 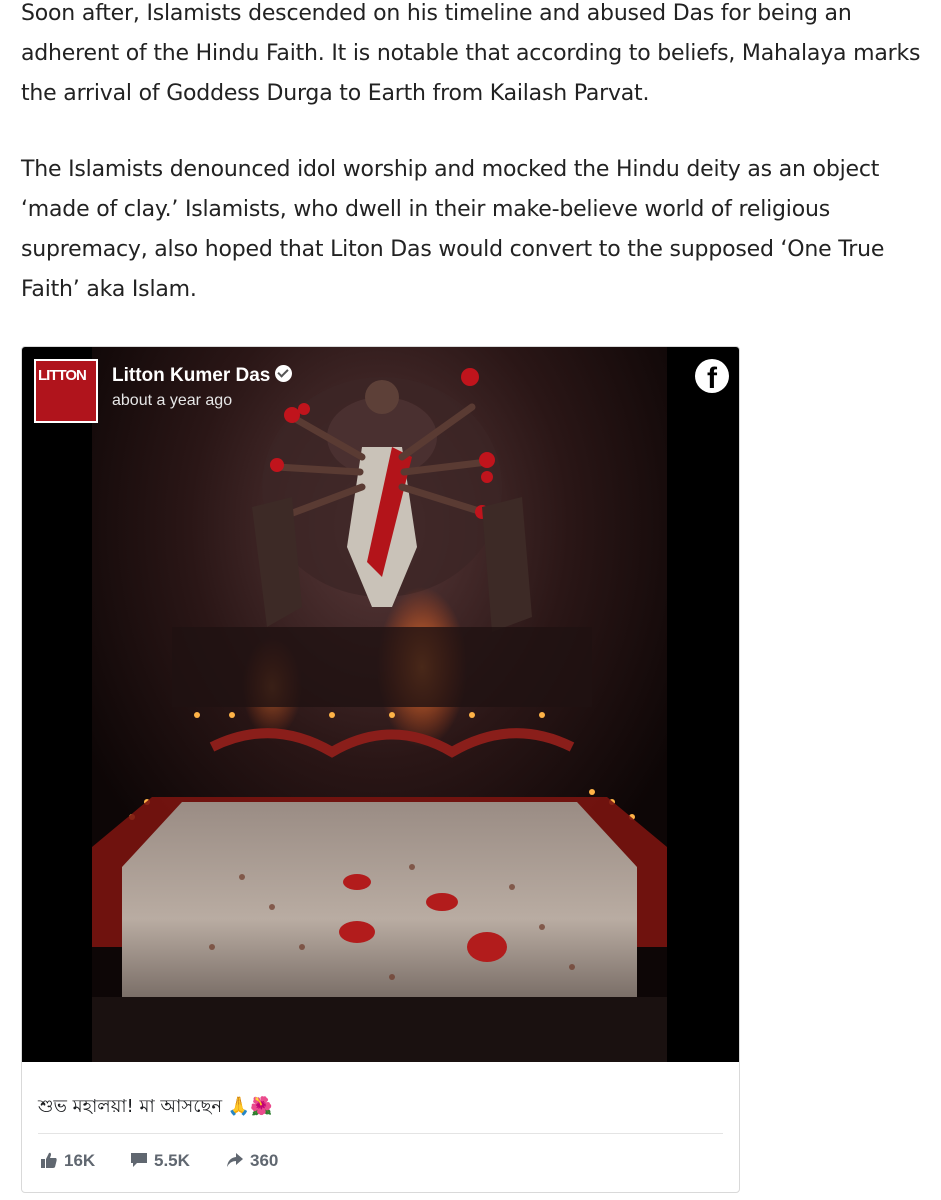 I want to click on divider, so click(x=380, y=1133).